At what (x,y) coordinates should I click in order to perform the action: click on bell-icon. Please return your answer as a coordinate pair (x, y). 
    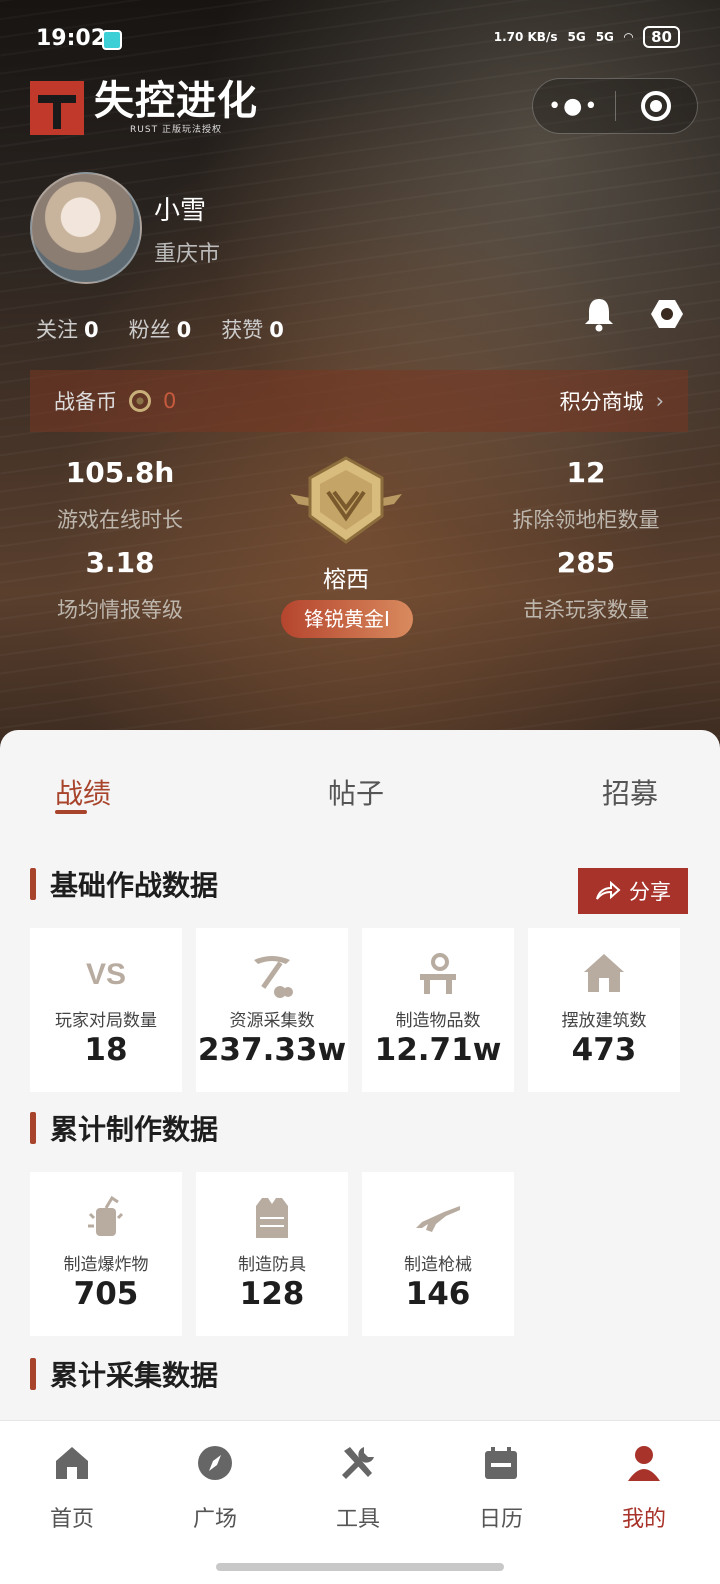
    Looking at the image, I should click on (599, 314).